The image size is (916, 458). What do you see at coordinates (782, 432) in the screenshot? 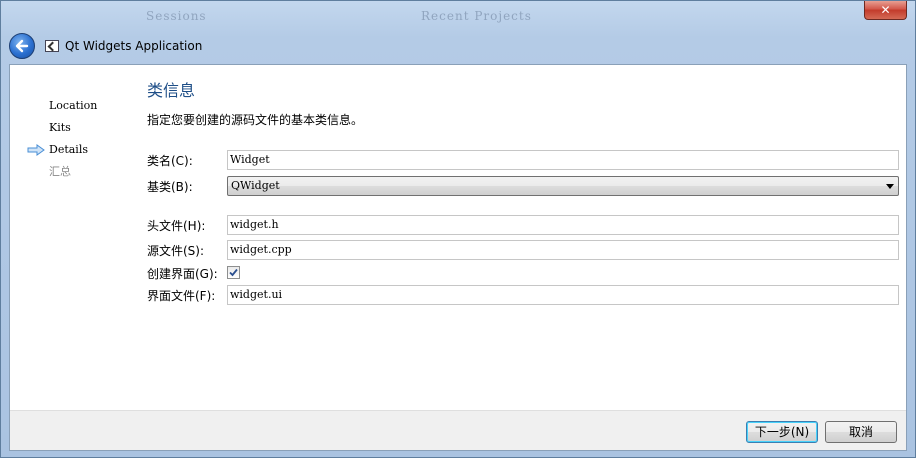
I see `next-button: 下一步(N)` at bounding box center [782, 432].